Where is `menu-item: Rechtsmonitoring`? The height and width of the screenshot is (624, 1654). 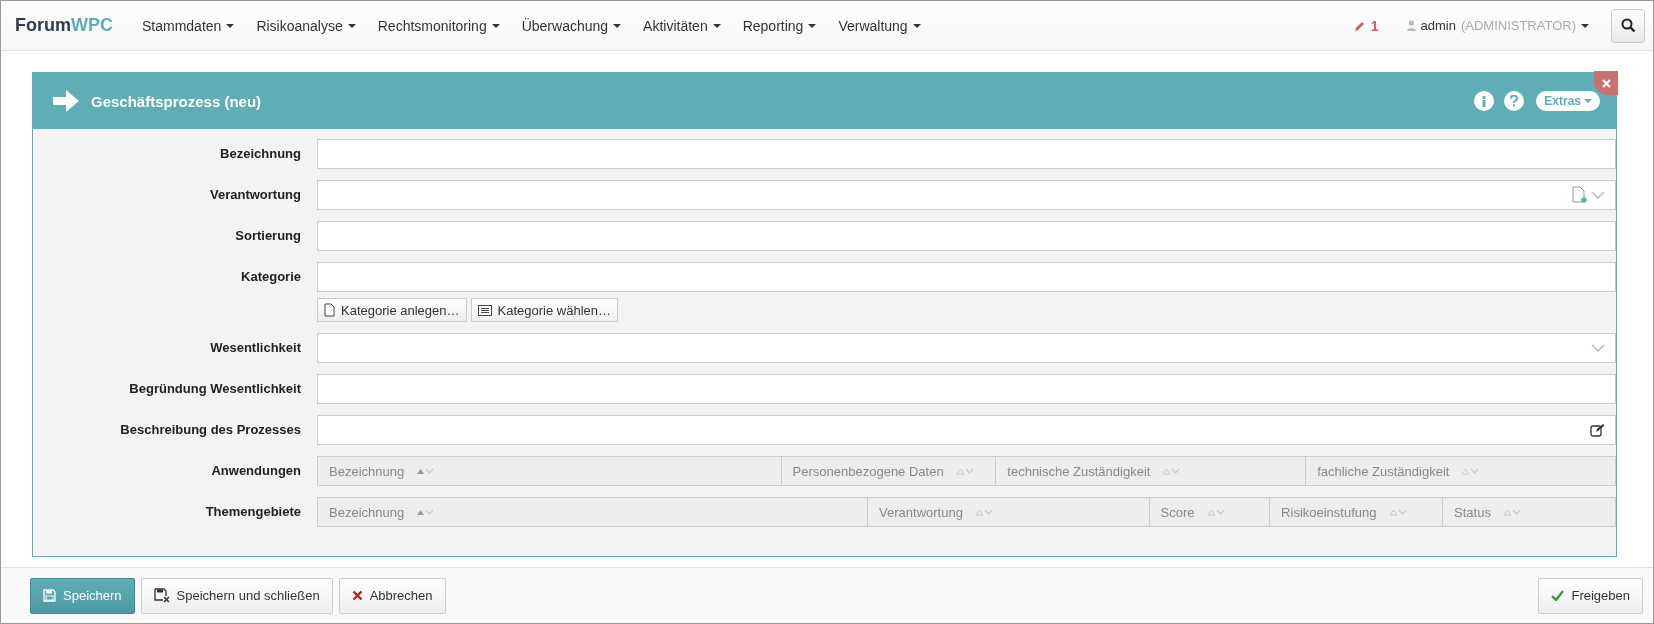 menu-item: Rechtsmonitoring is located at coordinates (438, 25).